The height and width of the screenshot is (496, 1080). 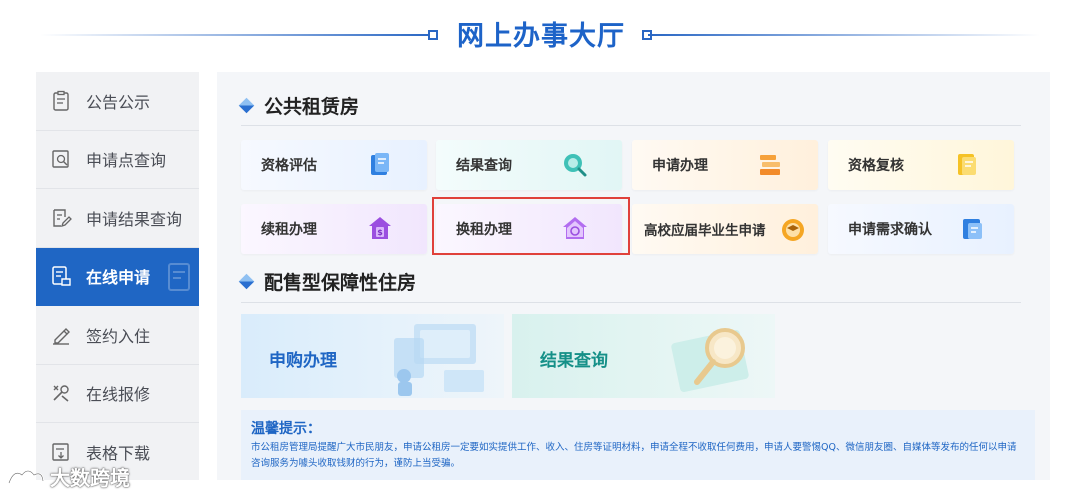 I want to click on sidebar-item-label: 签约入住, so click(x=118, y=336).